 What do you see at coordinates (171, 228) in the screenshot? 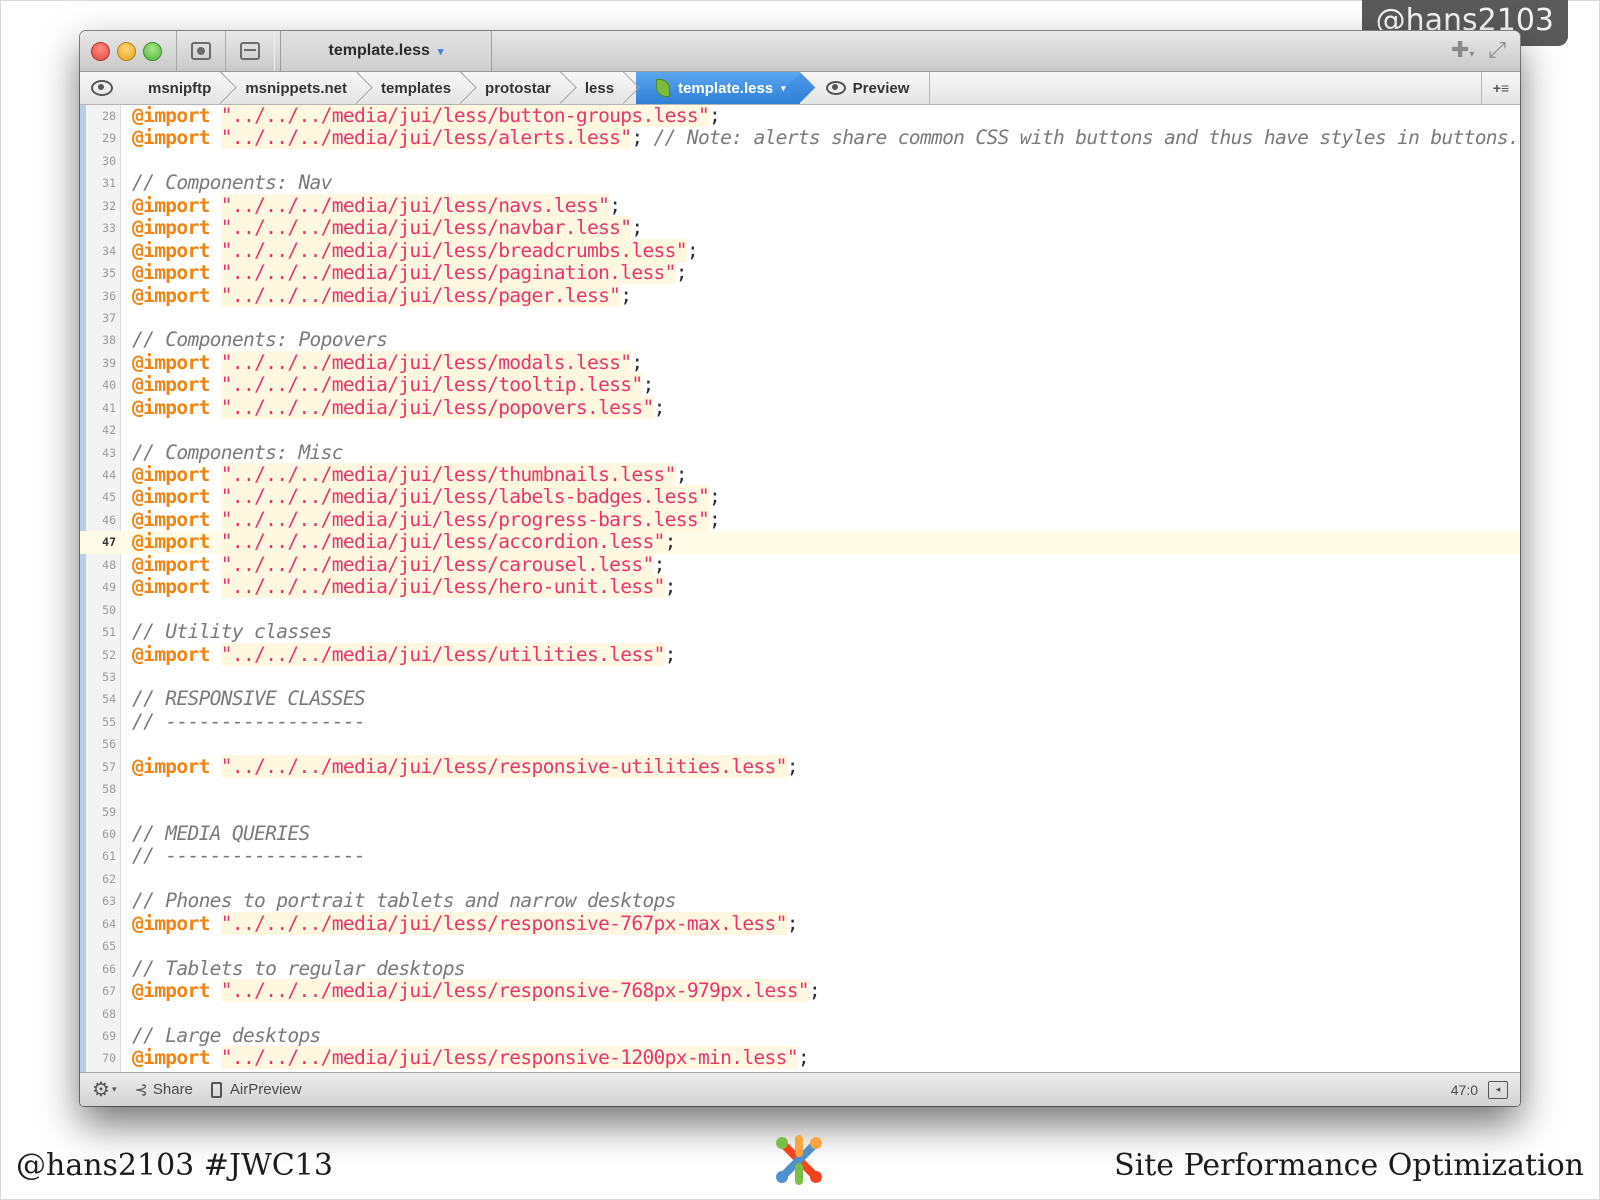
I see `token-kw: @import` at bounding box center [171, 228].